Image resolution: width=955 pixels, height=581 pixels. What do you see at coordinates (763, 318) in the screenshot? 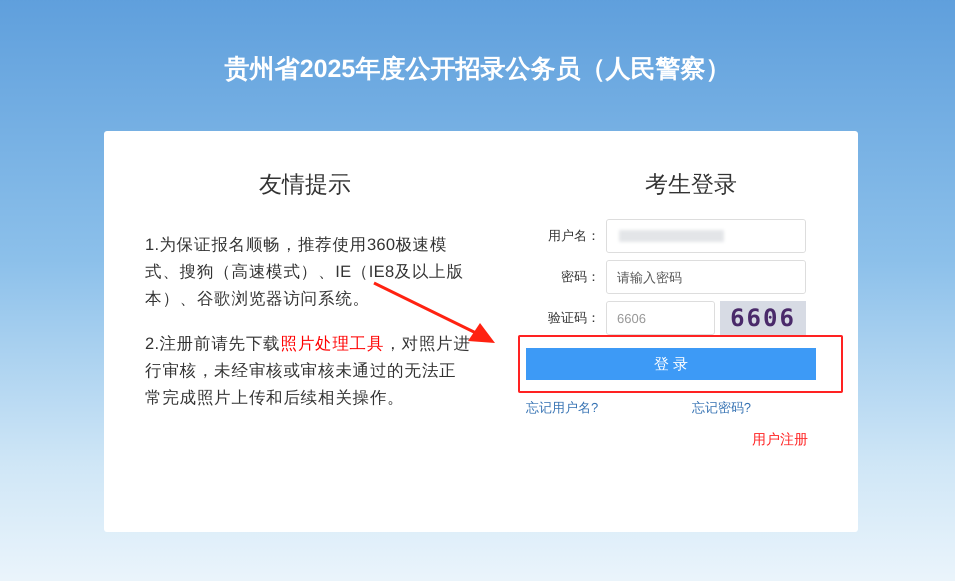
I see `captcha-image: 6606` at bounding box center [763, 318].